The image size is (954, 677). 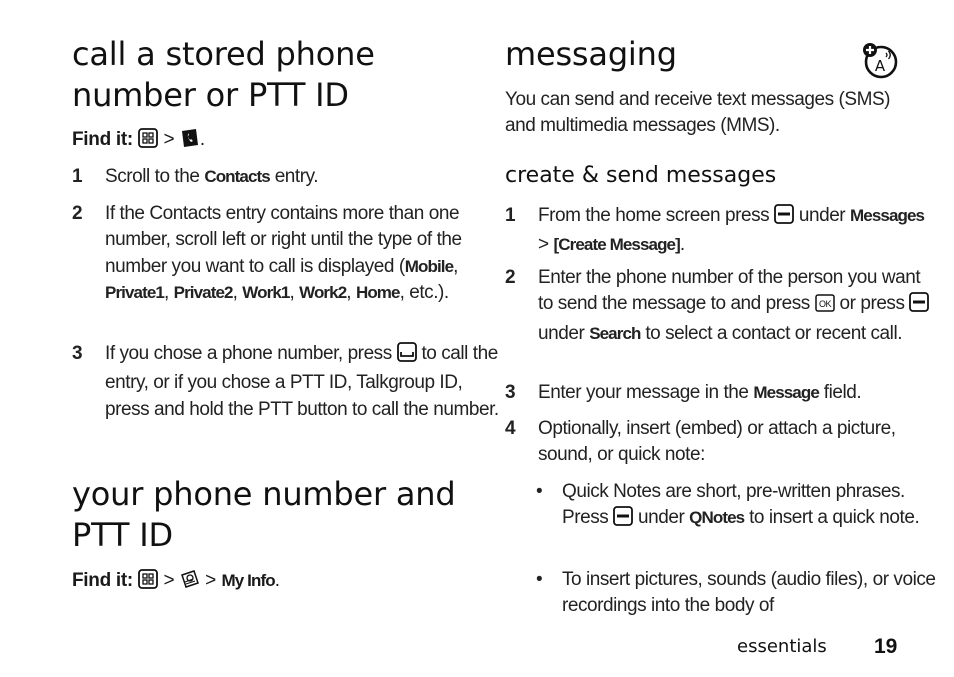 What do you see at coordinates (266, 292) in the screenshot?
I see `key-label: Work1` at bounding box center [266, 292].